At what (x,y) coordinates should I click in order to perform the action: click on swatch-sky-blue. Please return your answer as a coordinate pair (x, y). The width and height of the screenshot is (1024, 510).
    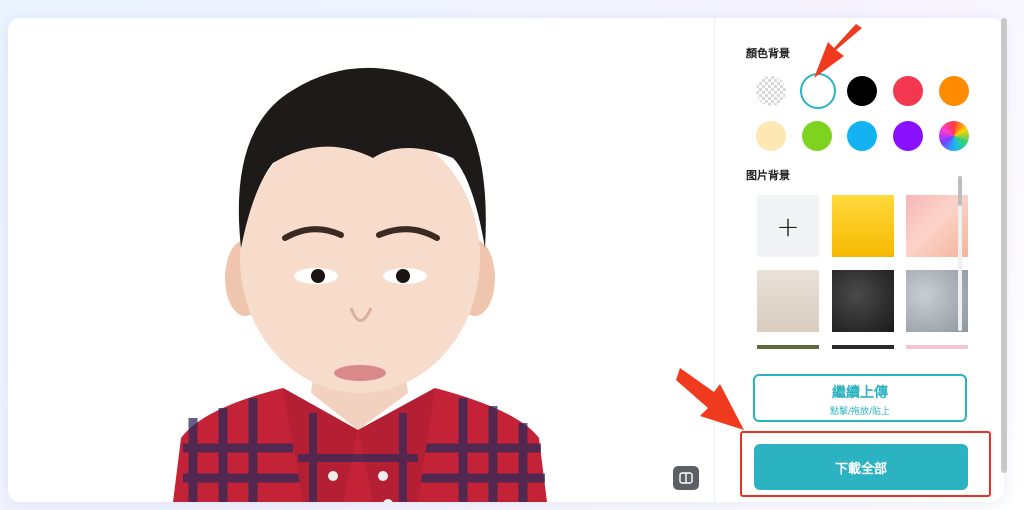
    Looking at the image, I should click on (862, 136).